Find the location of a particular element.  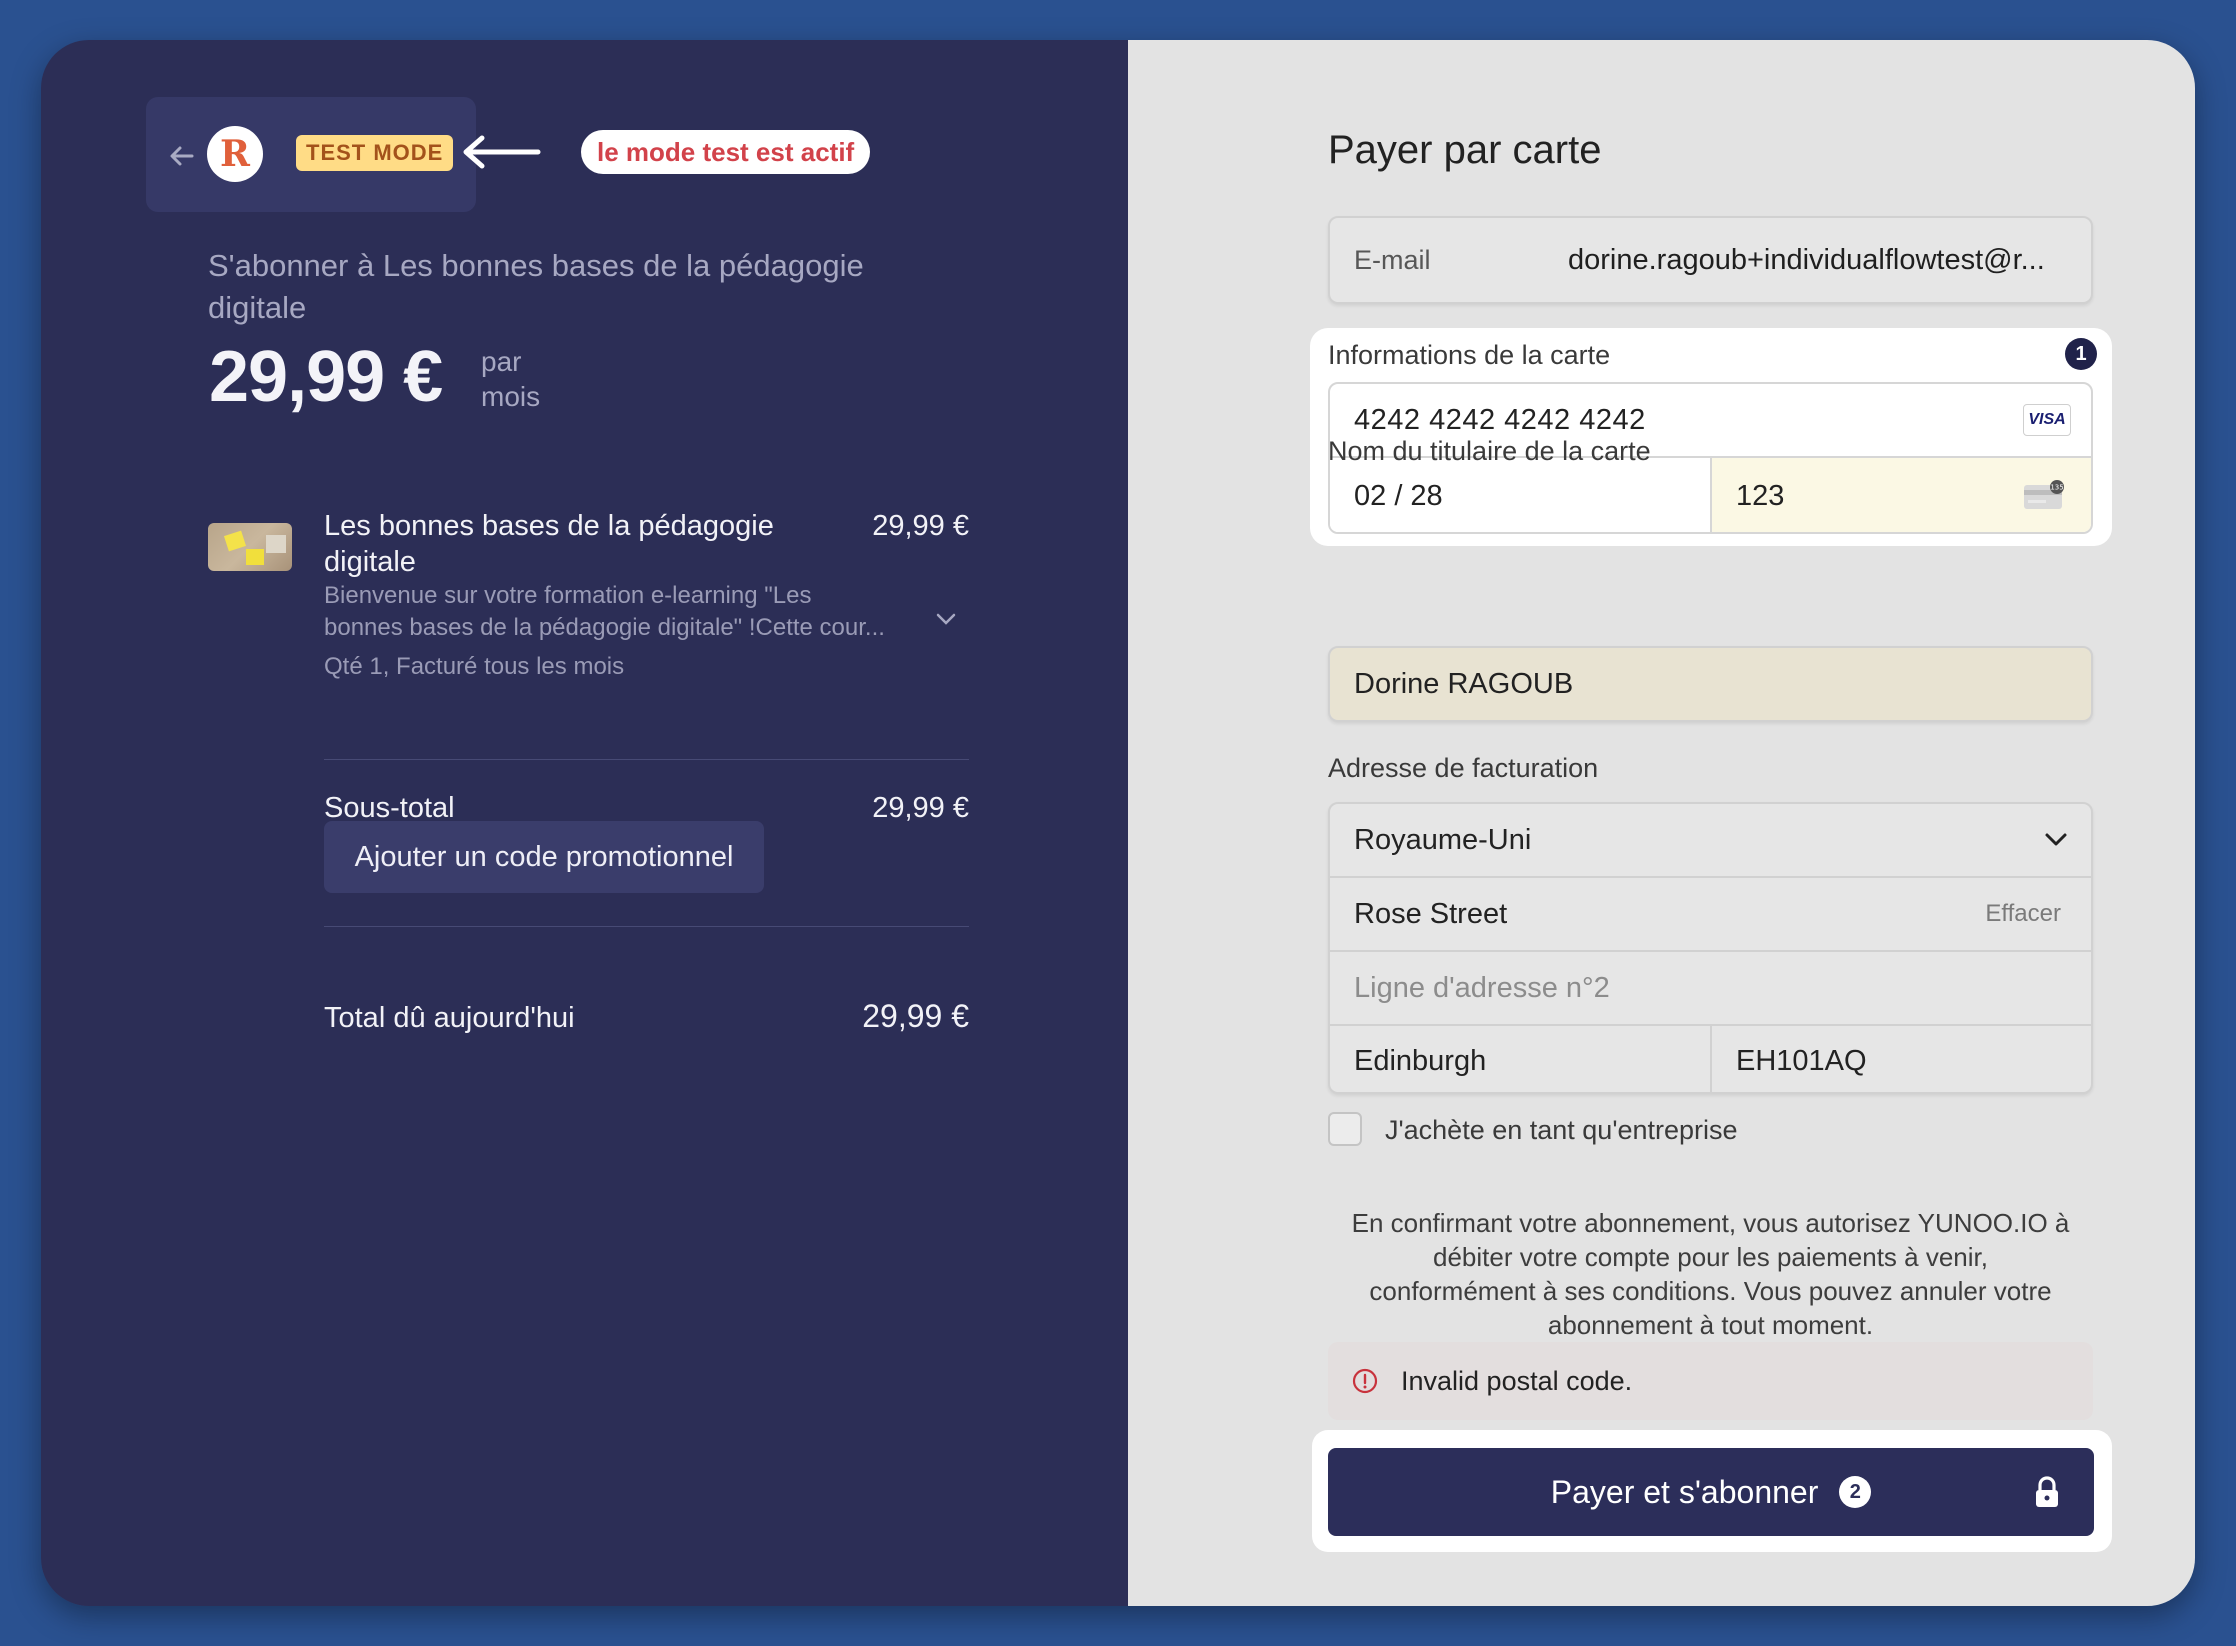

page-title: Payer par carte is located at coordinates (1465, 150).